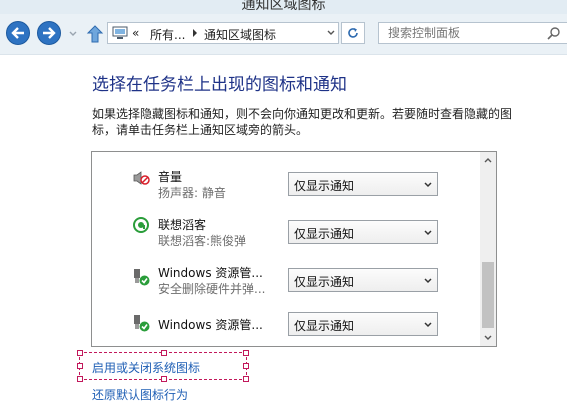 Image resolution: width=567 pixels, height=411 pixels. What do you see at coordinates (120, 32) in the screenshot?
I see `control-panel-icon` at bounding box center [120, 32].